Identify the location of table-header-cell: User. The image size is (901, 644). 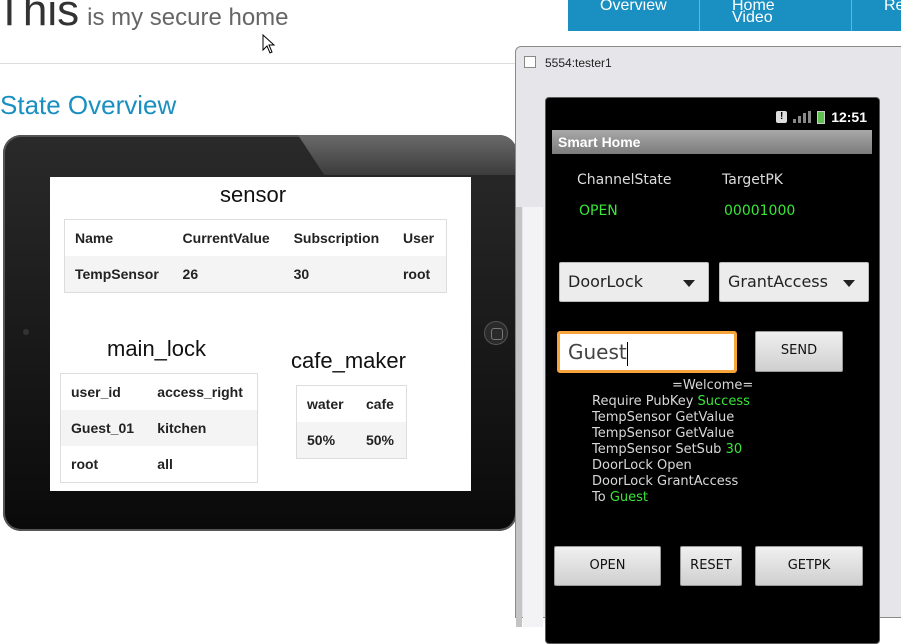
(418, 238).